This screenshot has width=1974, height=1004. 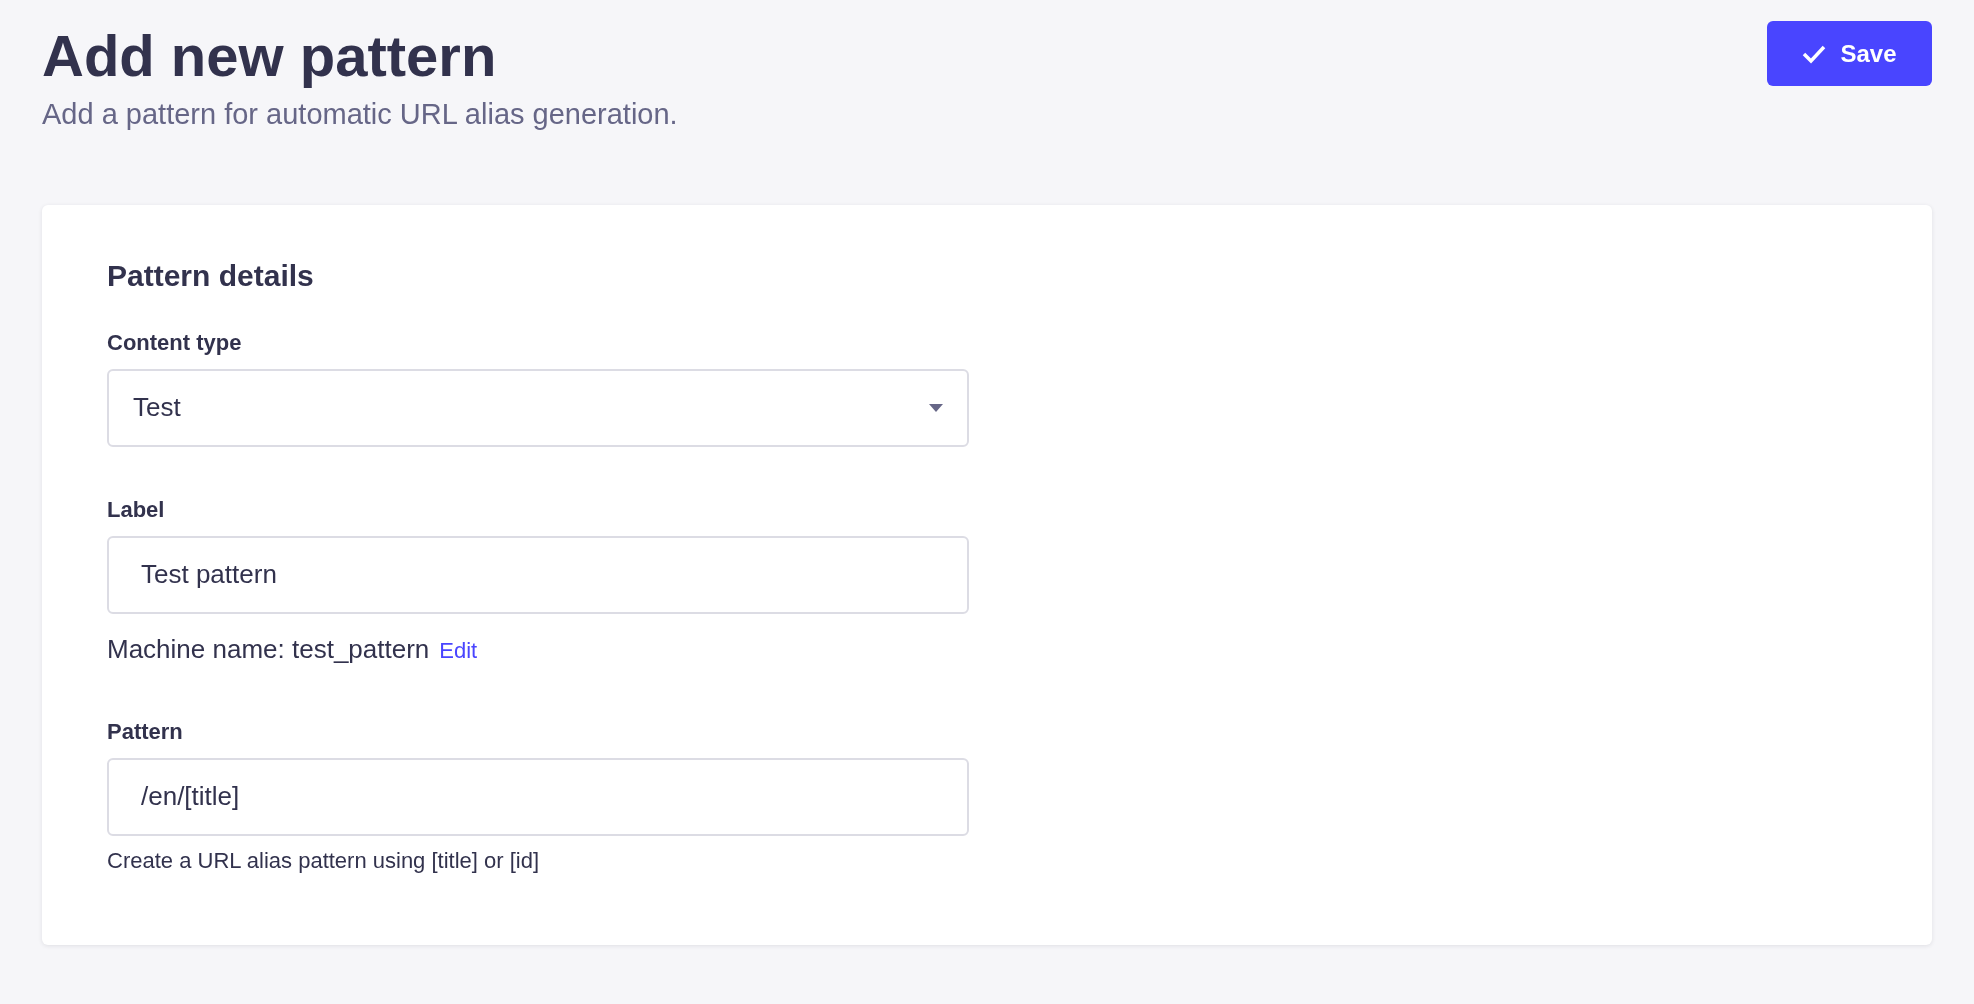 What do you see at coordinates (538, 796) in the screenshot?
I see `text-input-field: /en/[title]` at bounding box center [538, 796].